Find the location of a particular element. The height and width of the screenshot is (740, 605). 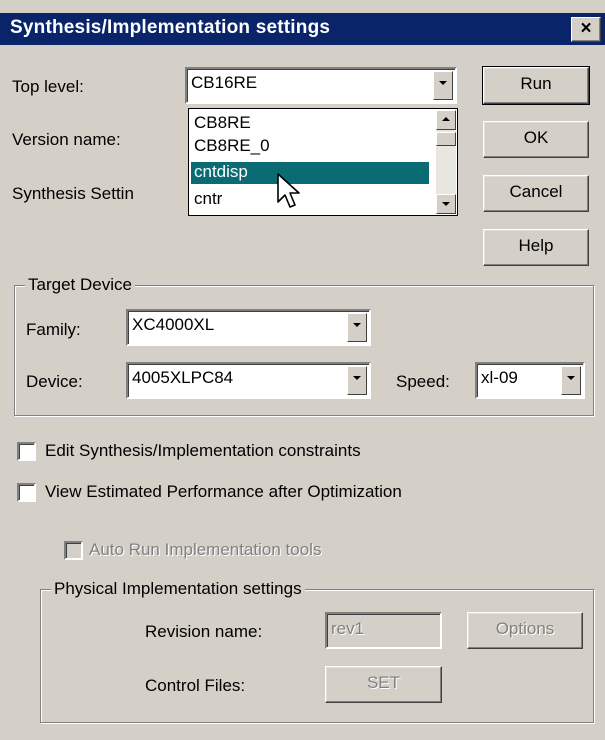

view-performance-checkbox is located at coordinates (26, 492).